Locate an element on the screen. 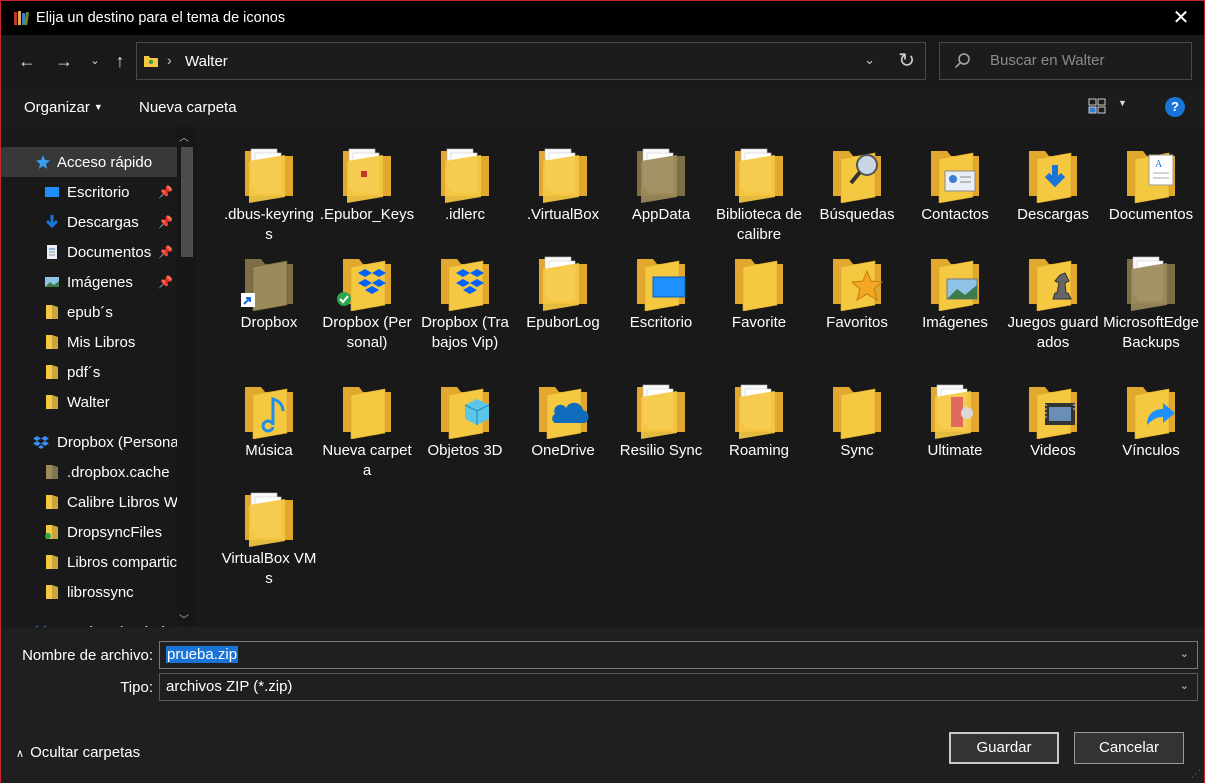  sidebar-item: Imágenes 📌 is located at coordinates (89, 282).